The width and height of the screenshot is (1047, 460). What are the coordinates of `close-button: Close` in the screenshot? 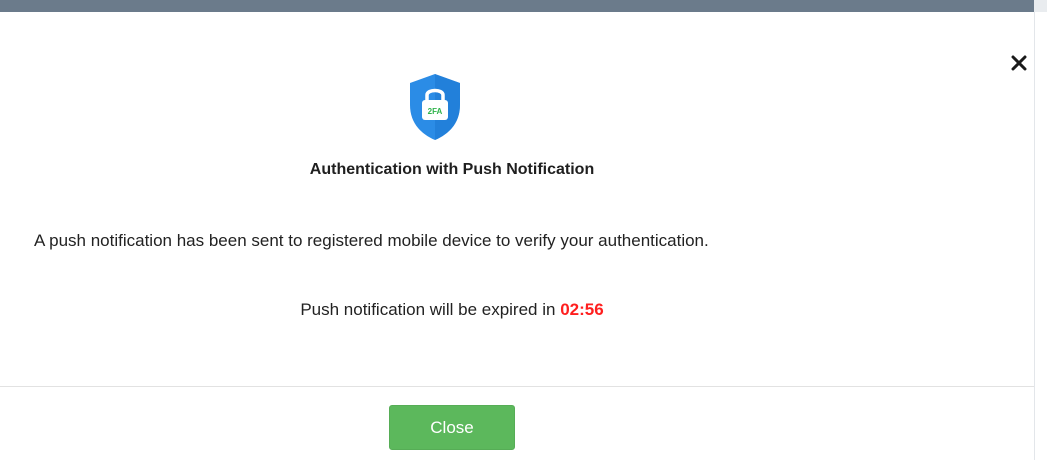 It's located at (452, 427).